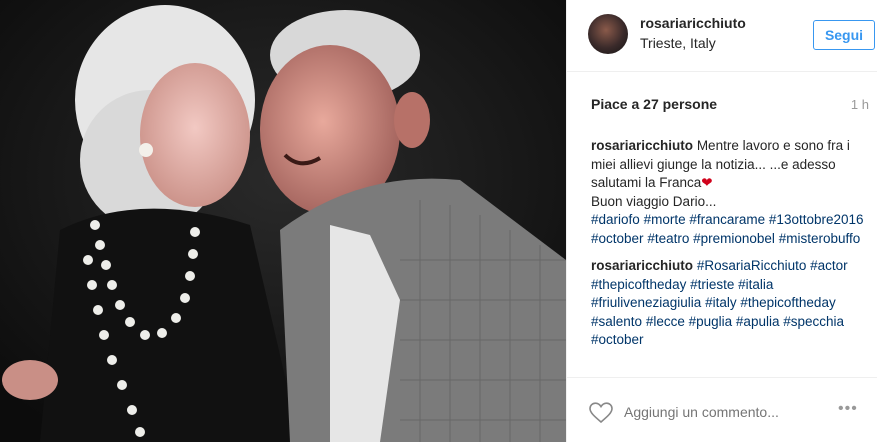 This screenshot has height=442, width=877. What do you see at coordinates (707, 182) in the screenshot?
I see `heart-emoji-icon: ❤` at bounding box center [707, 182].